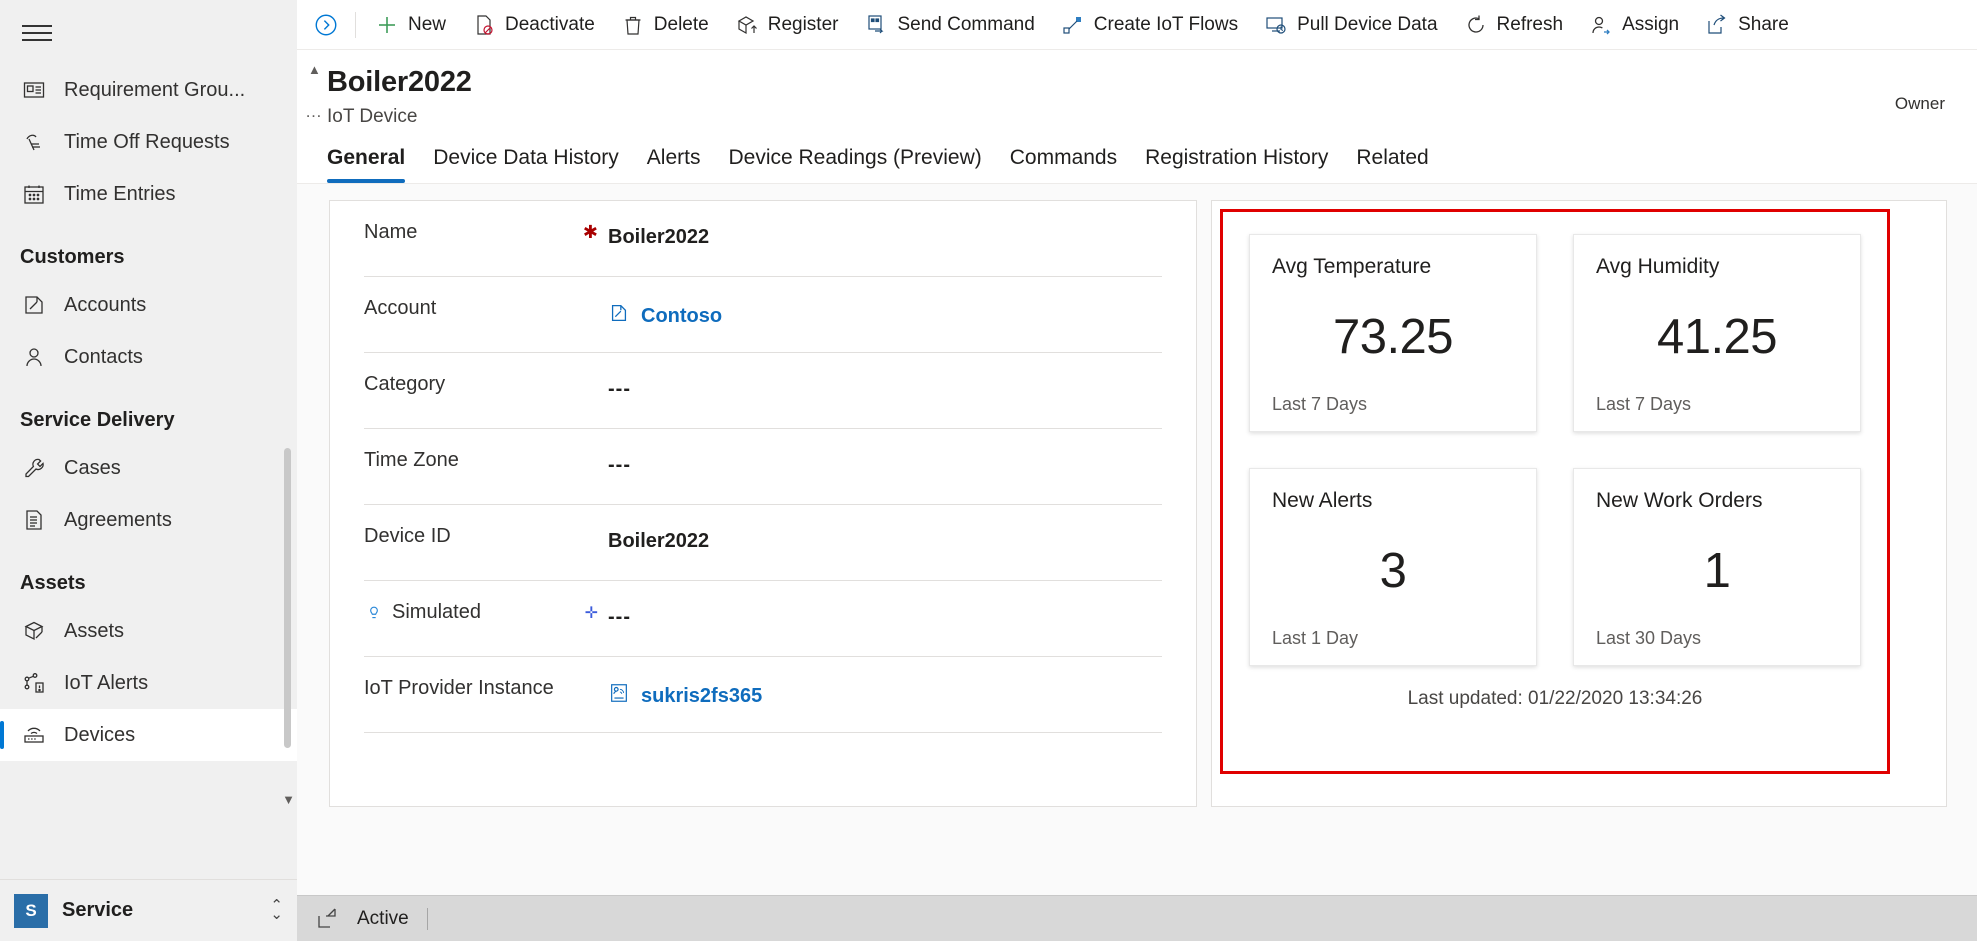  Describe the element at coordinates (148, 683) in the screenshot. I see `sidebar-item-iot-alerts: IoT Alerts` at that location.